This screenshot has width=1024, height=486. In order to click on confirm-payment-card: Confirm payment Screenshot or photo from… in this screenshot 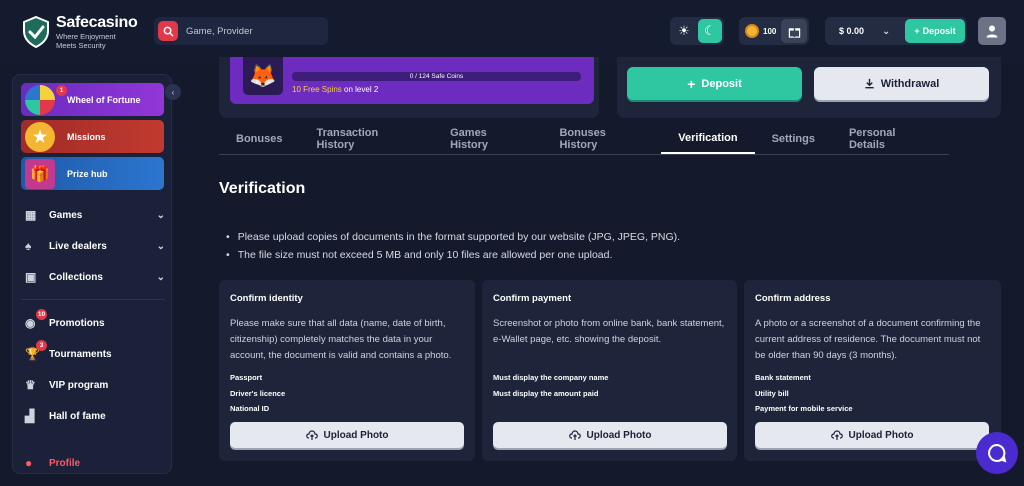, I will do `click(609, 370)`.